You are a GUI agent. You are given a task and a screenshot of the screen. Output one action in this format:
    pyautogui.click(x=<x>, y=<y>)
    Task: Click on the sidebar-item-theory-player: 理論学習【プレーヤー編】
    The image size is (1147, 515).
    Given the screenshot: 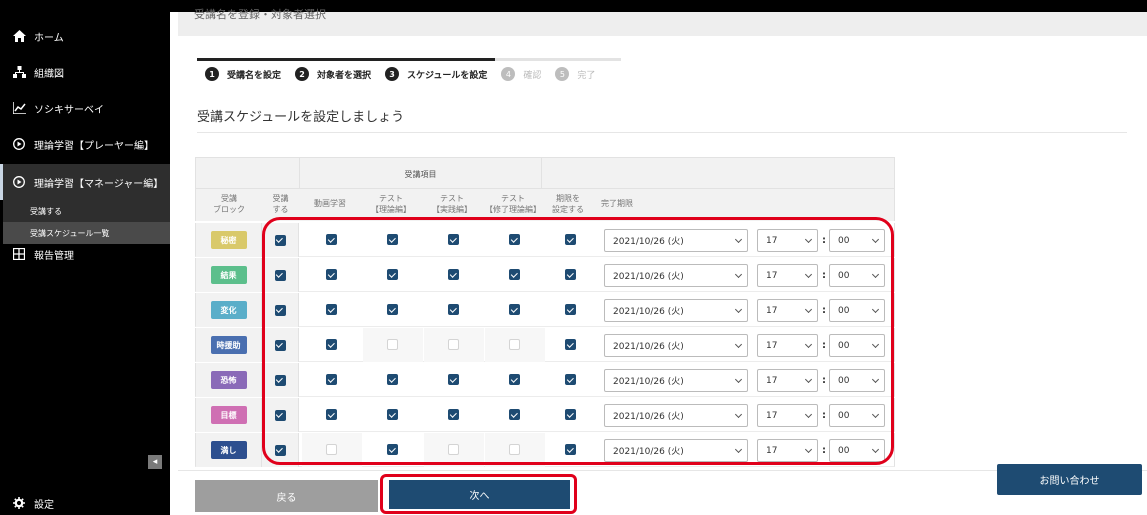 What is the action you would take?
    pyautogui.click(x=85, y=144)
    